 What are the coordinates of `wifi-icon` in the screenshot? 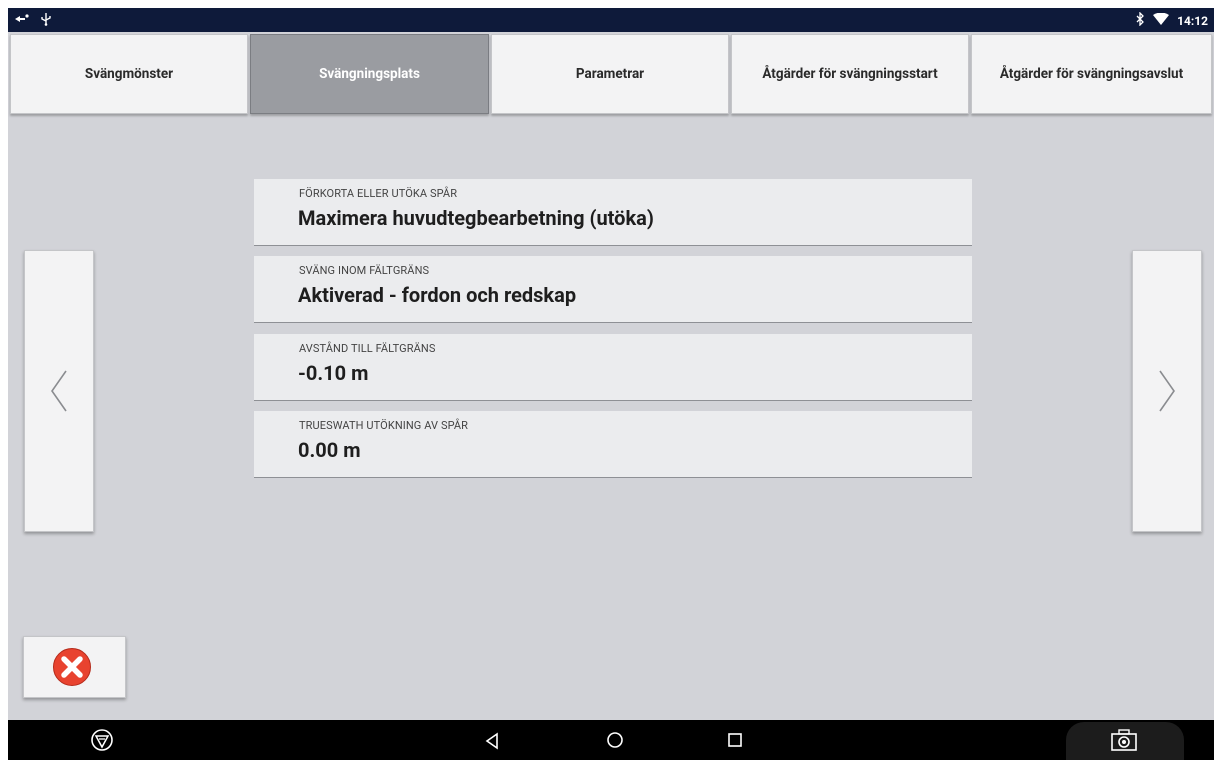 It's located at (1161, 20).